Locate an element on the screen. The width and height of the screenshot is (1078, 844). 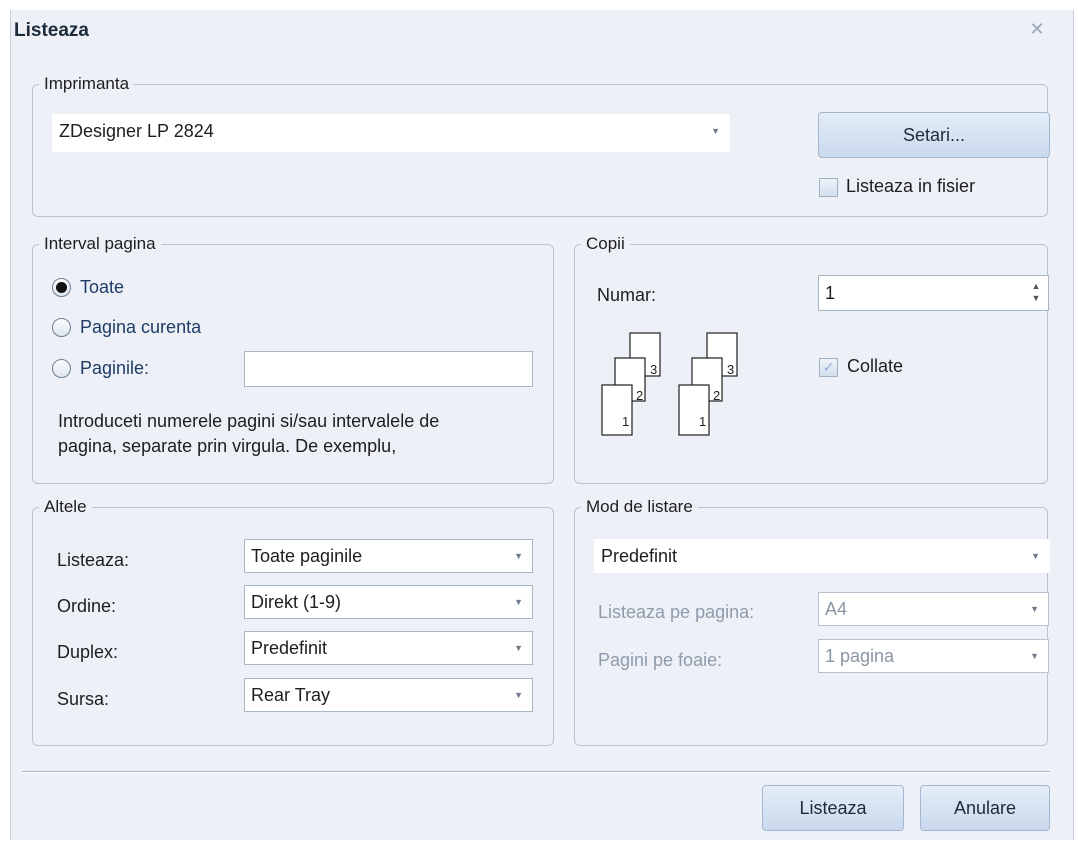
collate-label: Collate is located at coordinates (875, 366).